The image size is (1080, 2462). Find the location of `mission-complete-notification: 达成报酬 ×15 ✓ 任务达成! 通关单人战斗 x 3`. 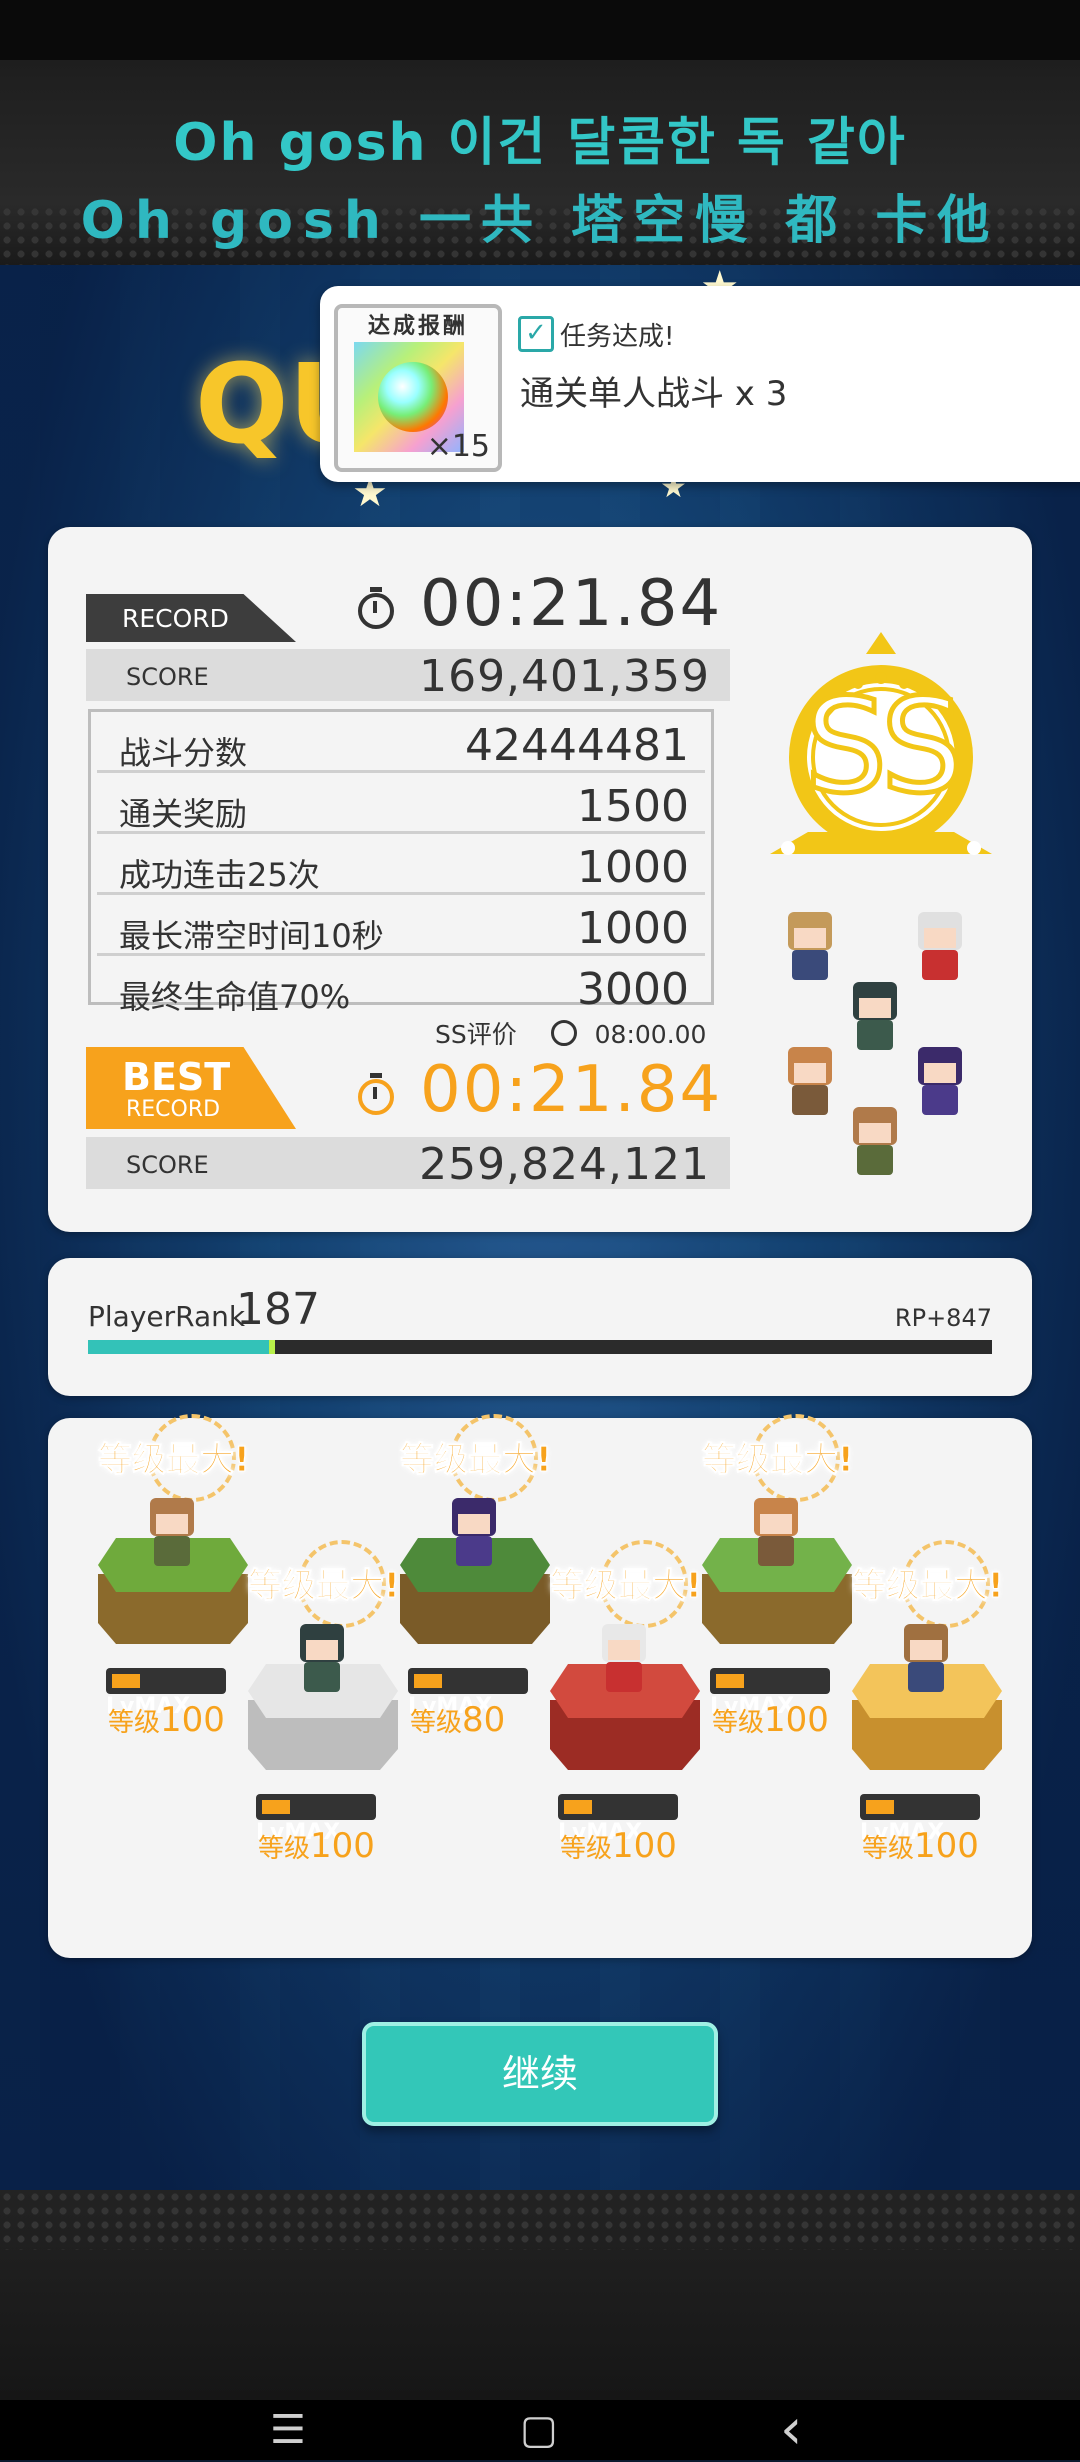

mission-complete-notification: 达成报酬 ×15 ✓ 任务达成! 通关单人战斗 x 3 is located at coordinates (700, 384).